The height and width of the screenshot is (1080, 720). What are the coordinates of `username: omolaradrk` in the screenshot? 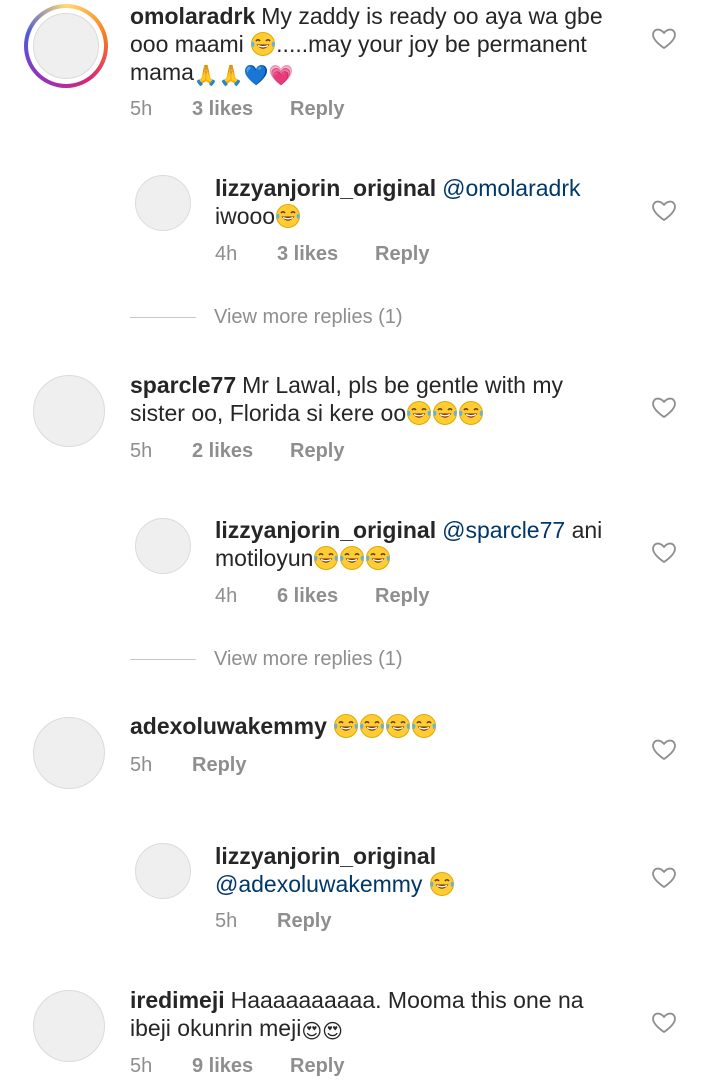 It's located at (192, 16).